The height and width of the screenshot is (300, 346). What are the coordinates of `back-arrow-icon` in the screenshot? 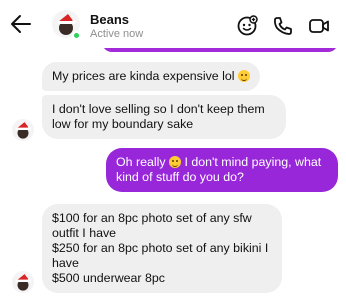 It's located at (21, 24).